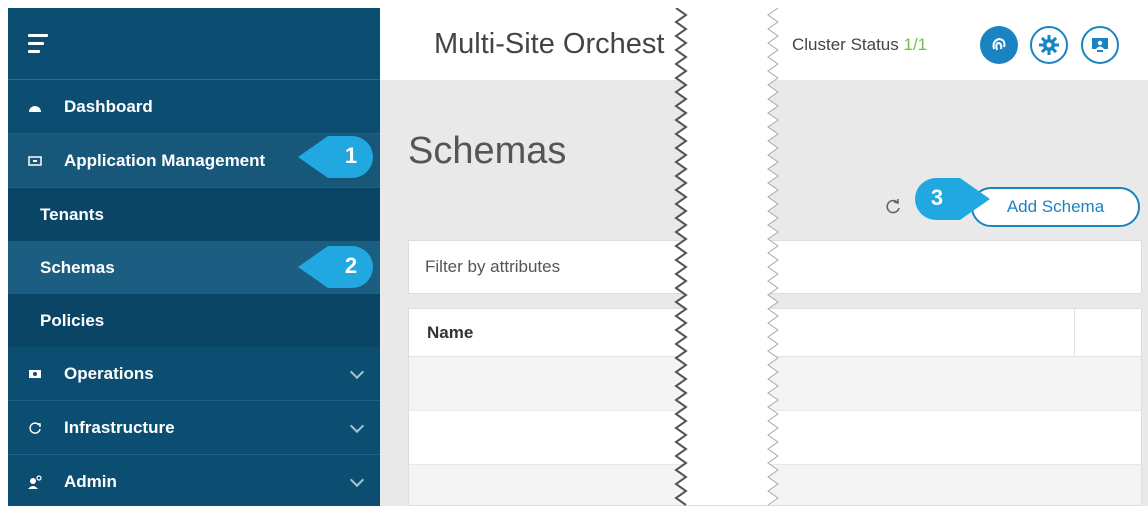 The image size is (1148, 506). I want to click on sidebar-subitem-label: Schemas, so click(77, 267).